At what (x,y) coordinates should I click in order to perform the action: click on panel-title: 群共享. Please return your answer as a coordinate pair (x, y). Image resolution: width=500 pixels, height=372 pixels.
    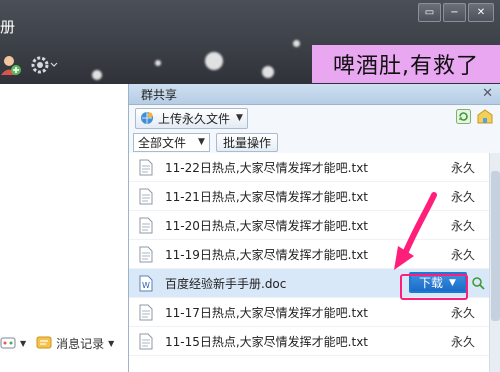
    Looking at the image, I should click on (159, 94).